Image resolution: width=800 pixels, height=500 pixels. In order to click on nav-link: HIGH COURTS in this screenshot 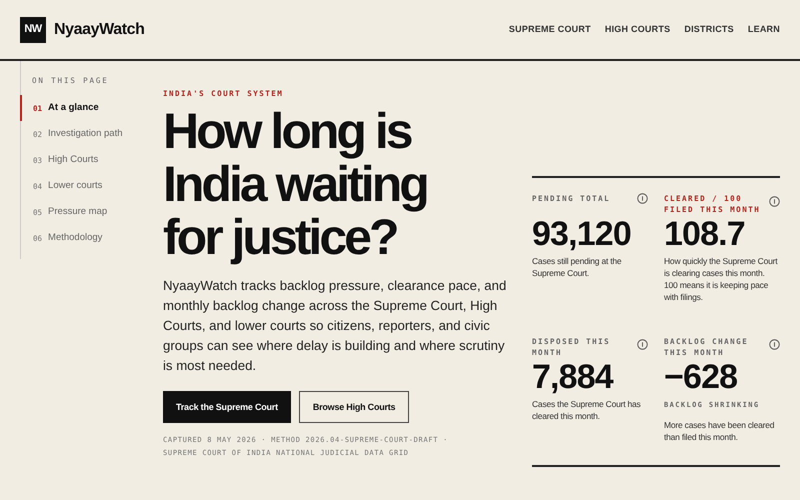, I will do `click(637, 29)`.